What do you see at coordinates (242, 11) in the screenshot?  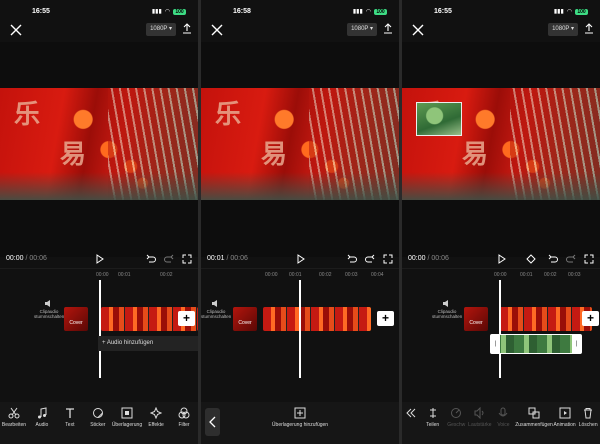 I see `status-time: 16:58` at bounding box center [242, 11].